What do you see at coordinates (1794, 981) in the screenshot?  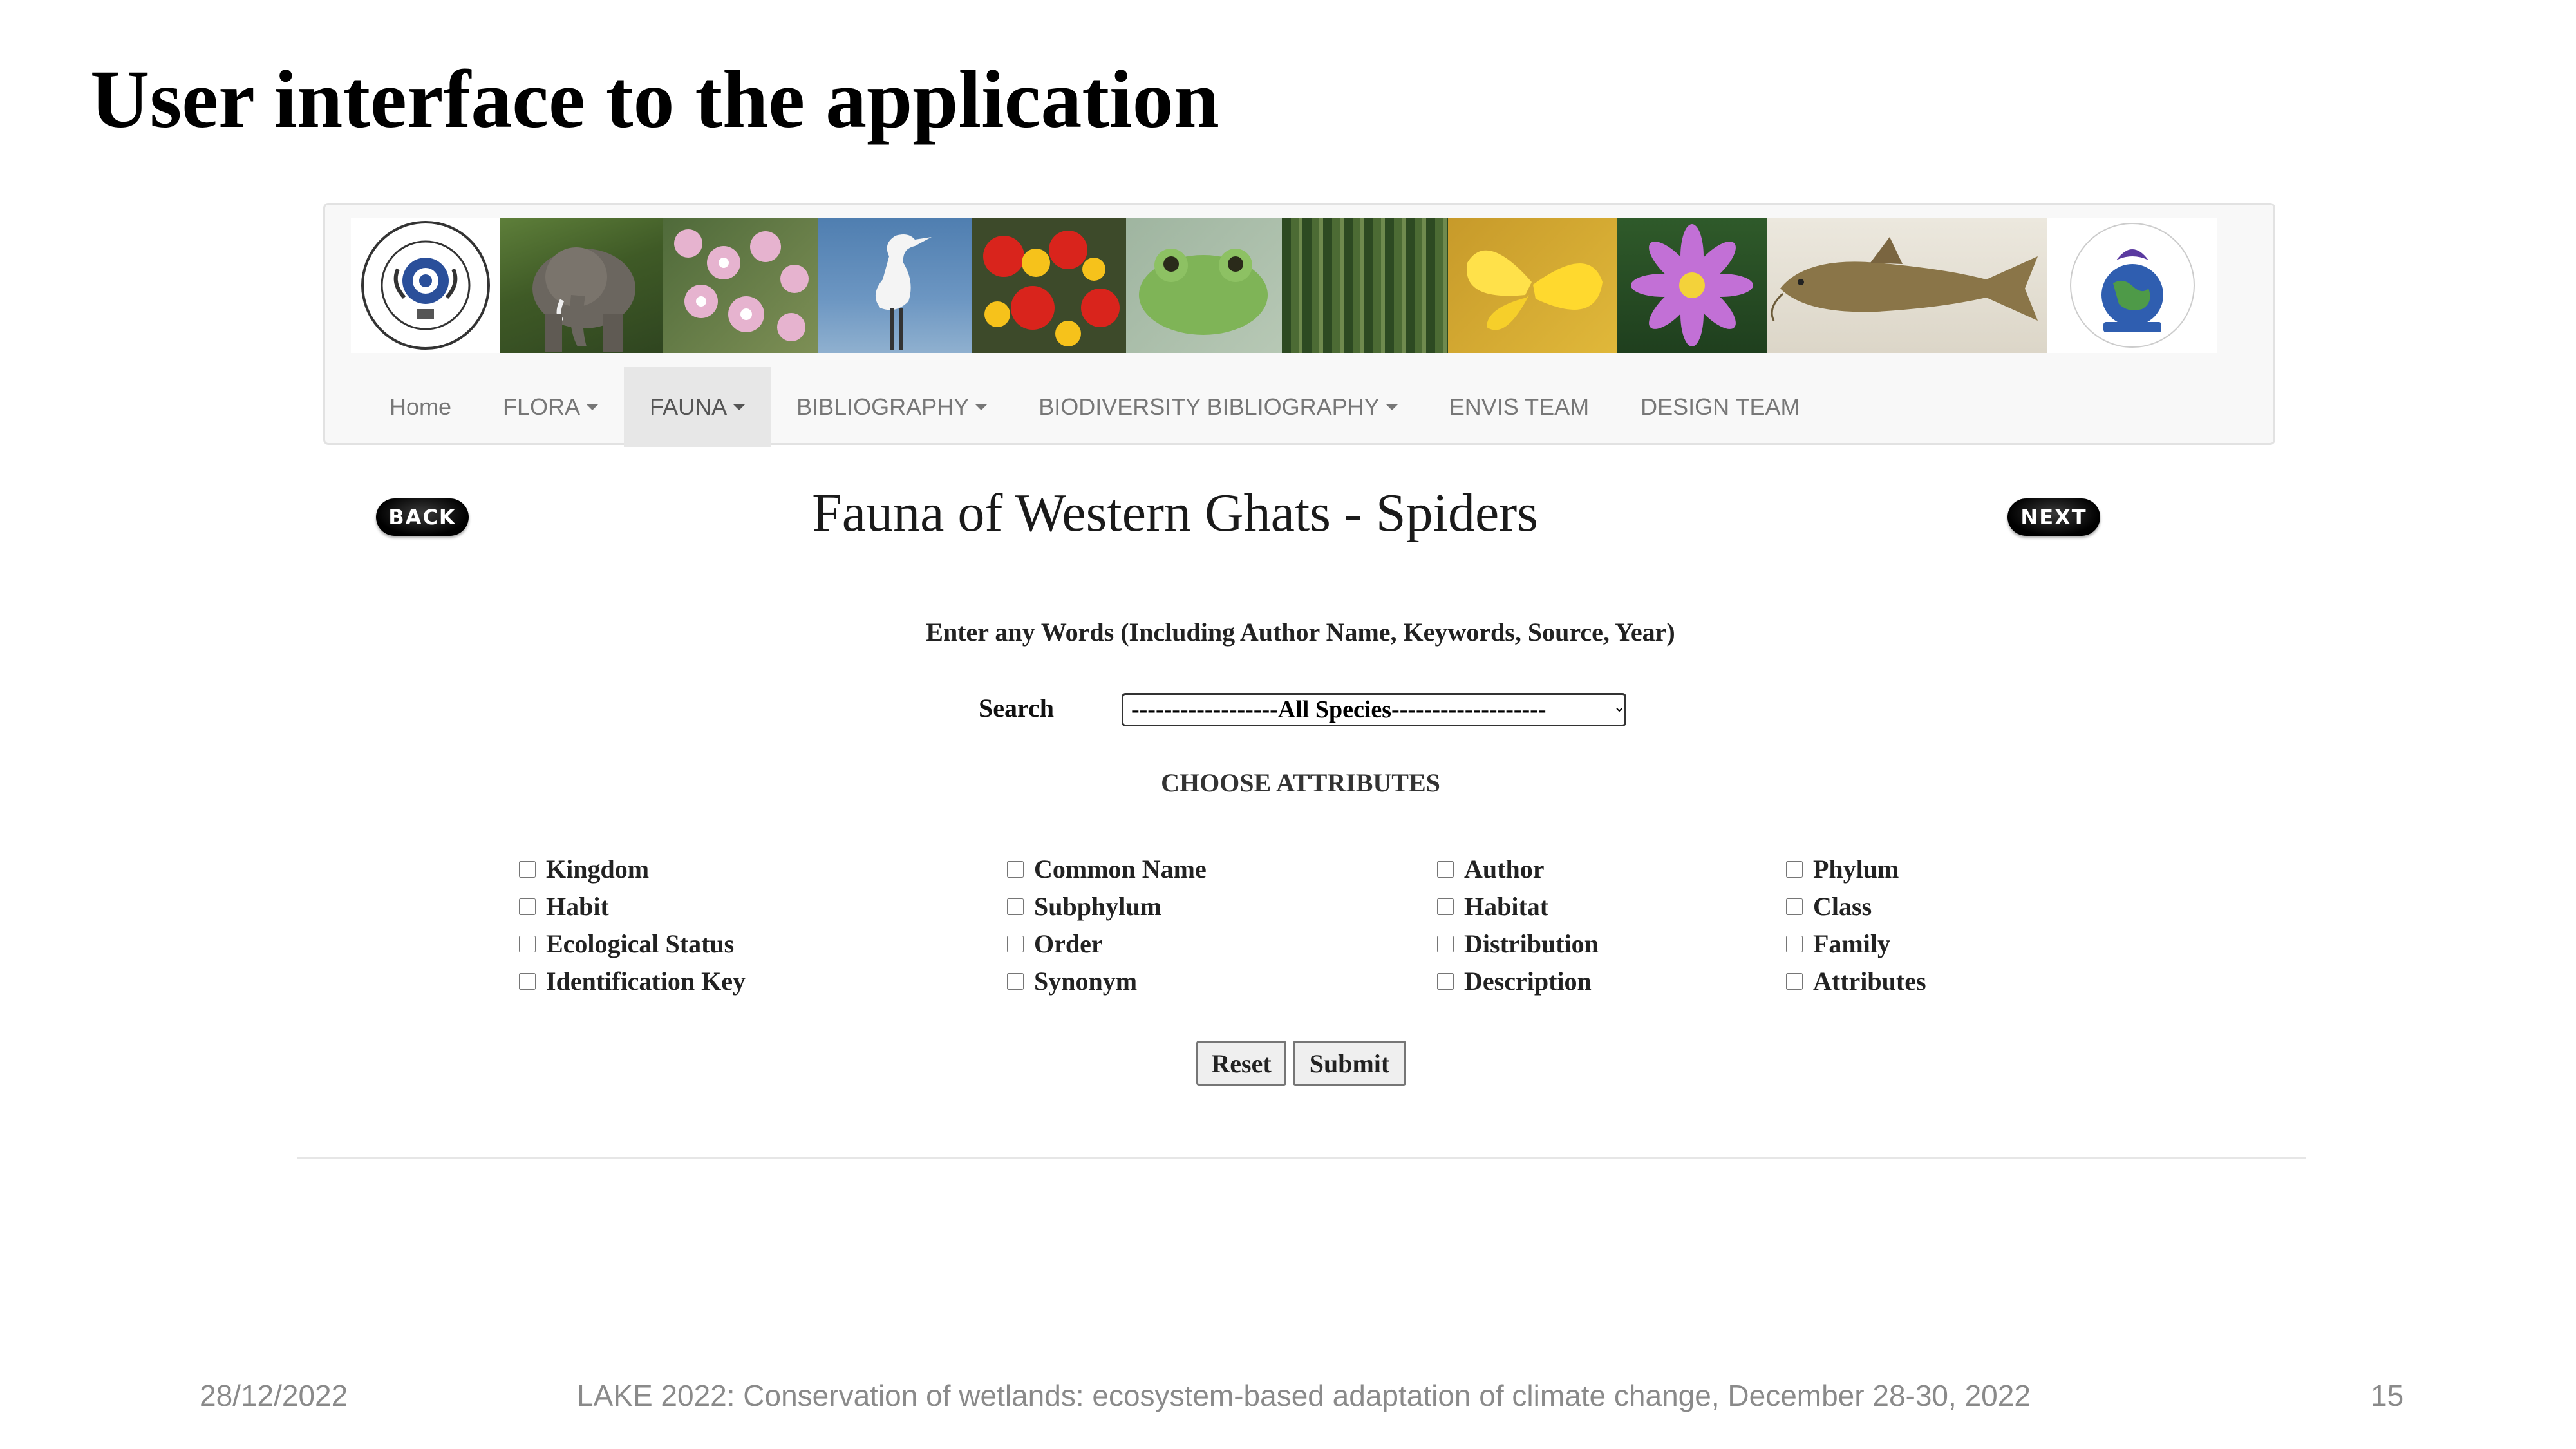 I see `attr-attributes-checkbox` at bounding box center [1794, 981].